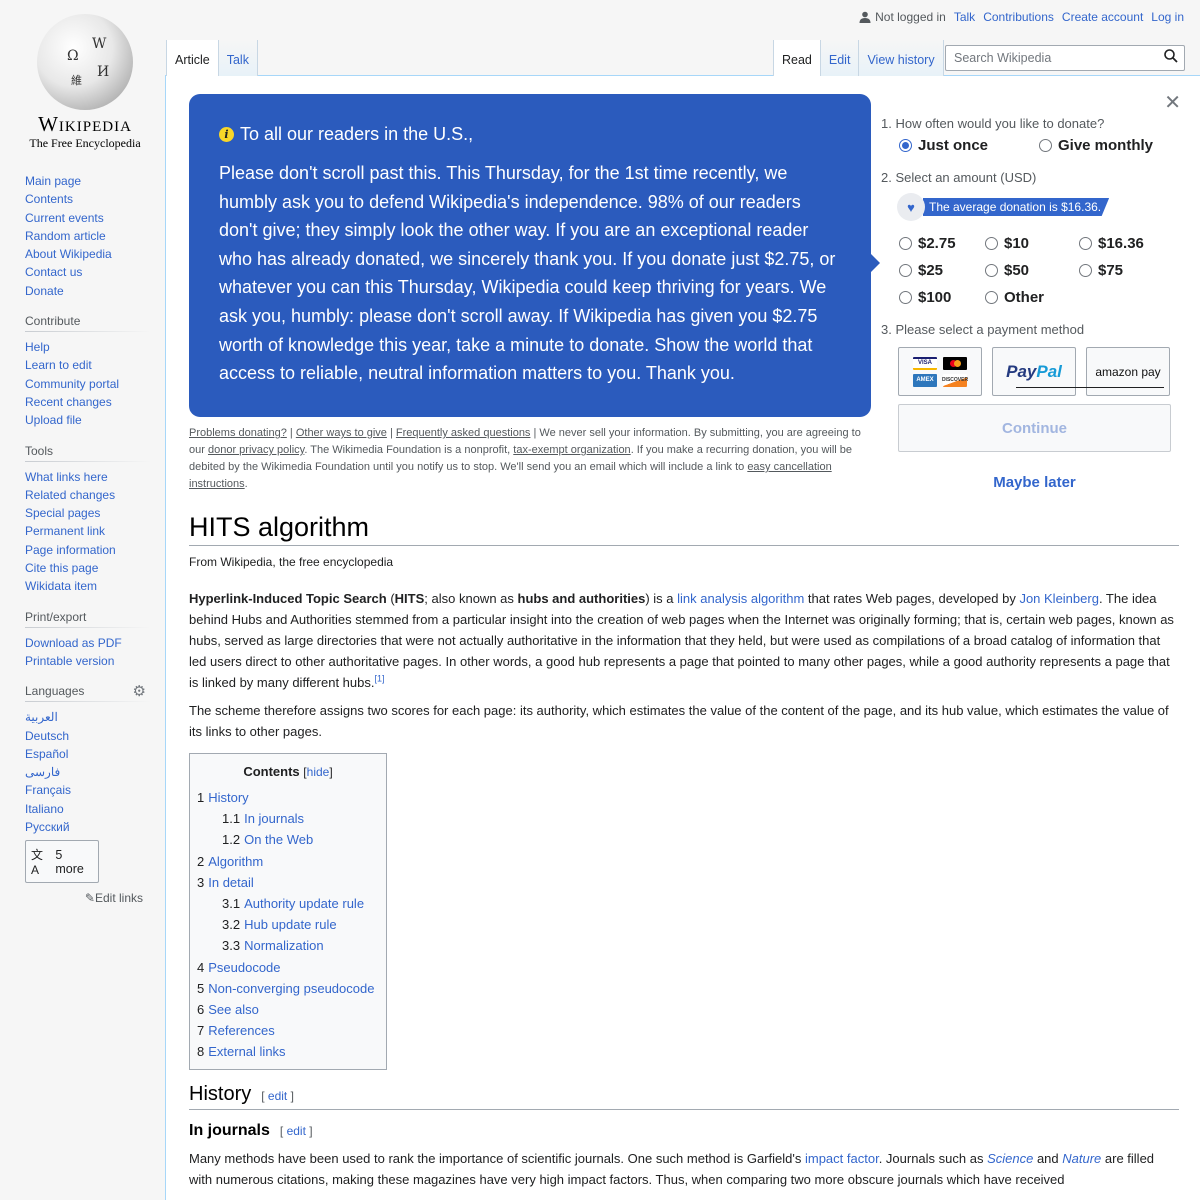 This screenshot has width=1200, height=1200. I want to click on tab-edit: Edit, so click(840, 58).